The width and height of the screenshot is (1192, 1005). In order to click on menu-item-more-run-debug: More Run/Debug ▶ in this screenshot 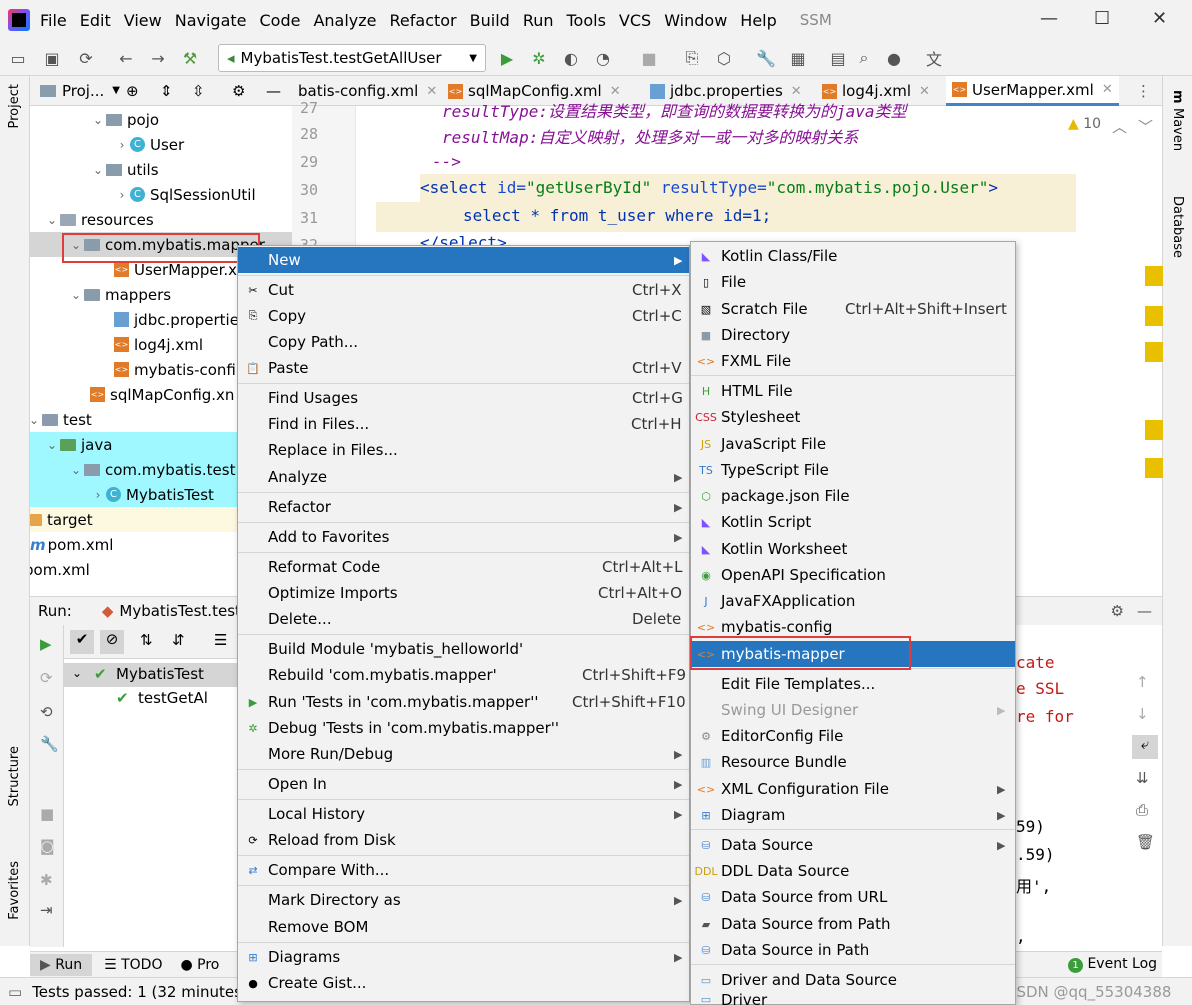, I will do `click(463, 754)`.